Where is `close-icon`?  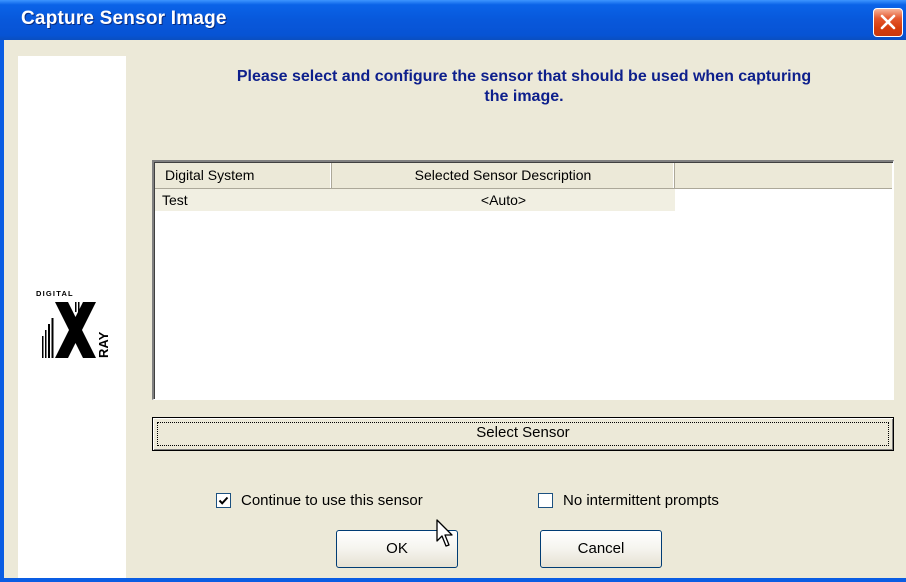 close-icon is located at coordinates (888, 22).